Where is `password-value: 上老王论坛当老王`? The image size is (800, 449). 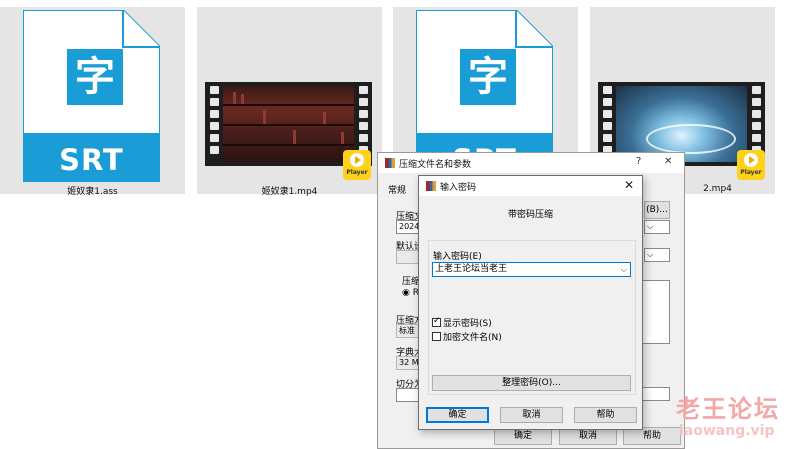
password-value: 上老王论坛当老王 is located at coordinates (471, 269).